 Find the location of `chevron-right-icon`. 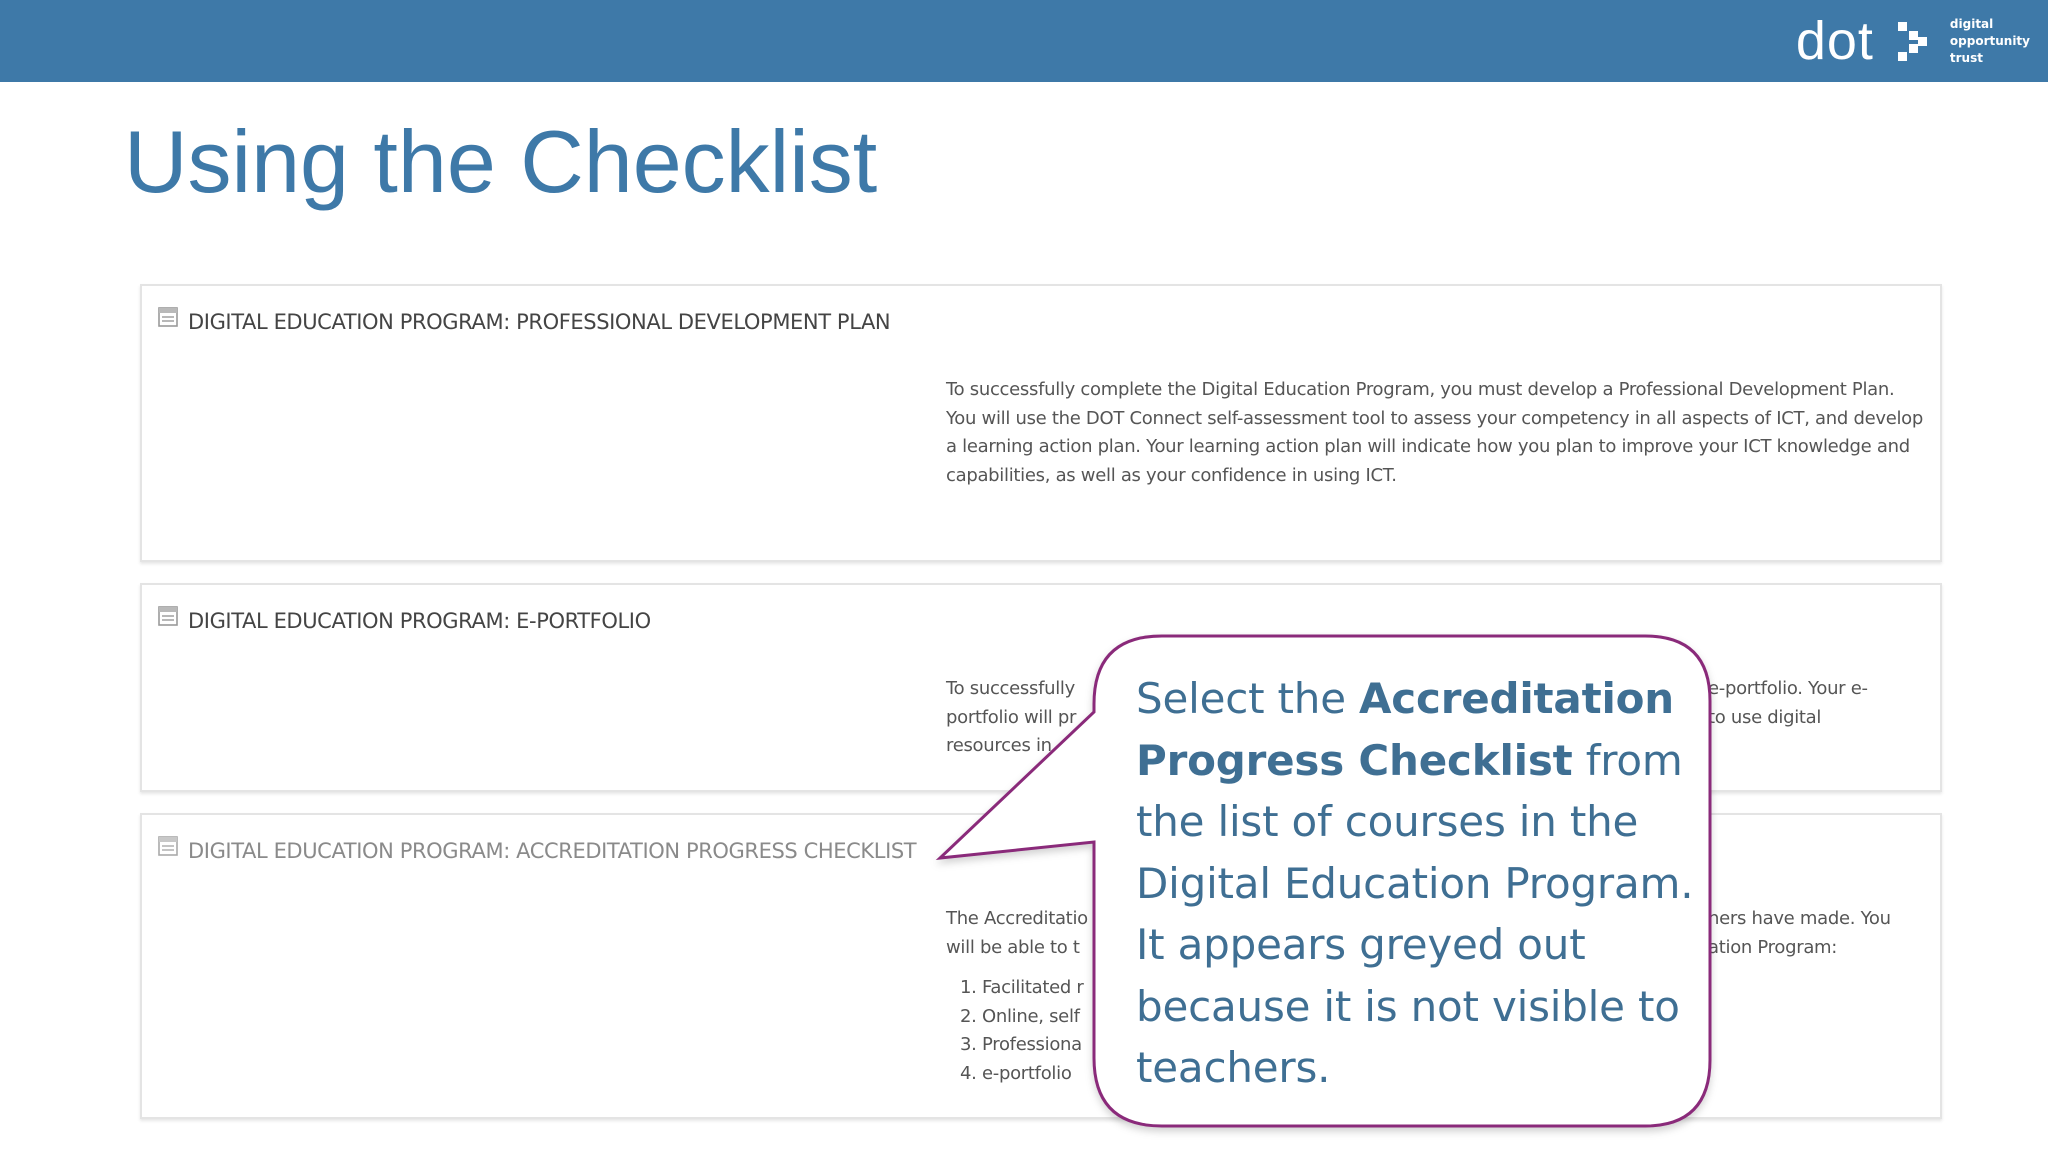

chevron-right-icon is located at coordinates (1912, 41).